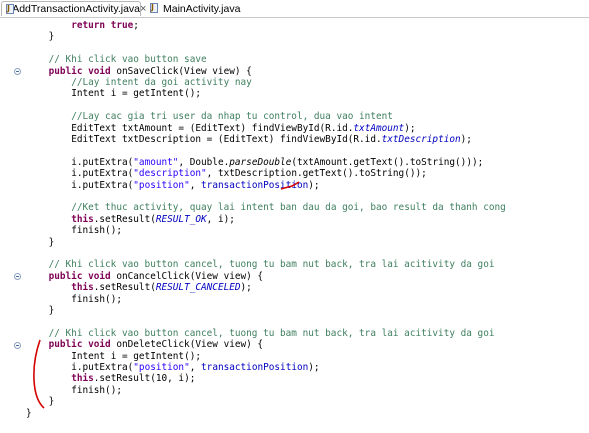  Describe the element at coordinates (316, 174) in the screenshot. I see `code-token: , txtDescription.getText().toString());` at that location.